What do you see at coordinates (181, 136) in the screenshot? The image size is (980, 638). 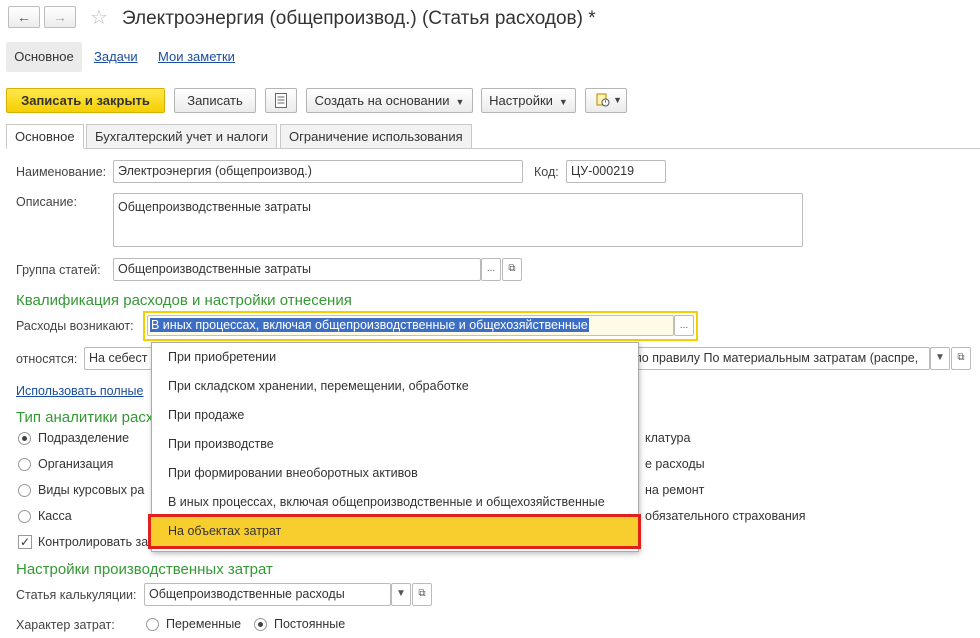 I see `tab-accounting: Бухгалтерский учет и налоги` at bounding box center [181, 136].